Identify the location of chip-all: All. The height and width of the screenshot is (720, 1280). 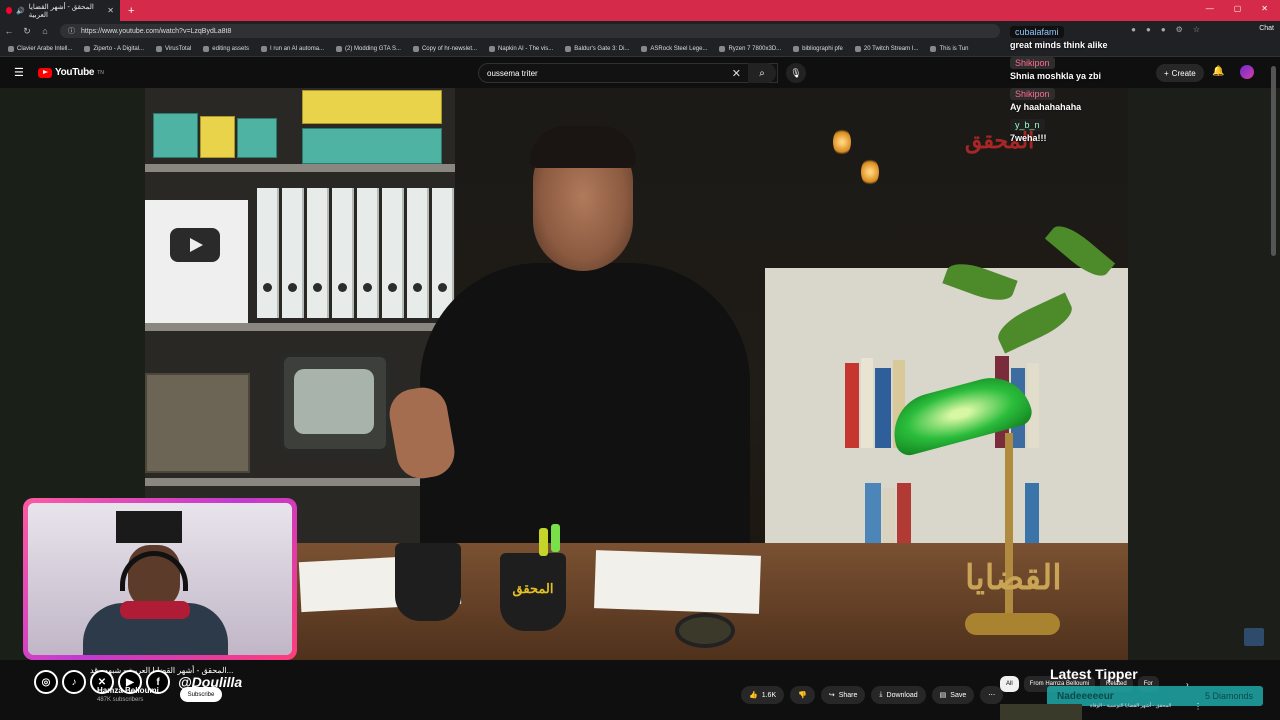
(1009, 684).